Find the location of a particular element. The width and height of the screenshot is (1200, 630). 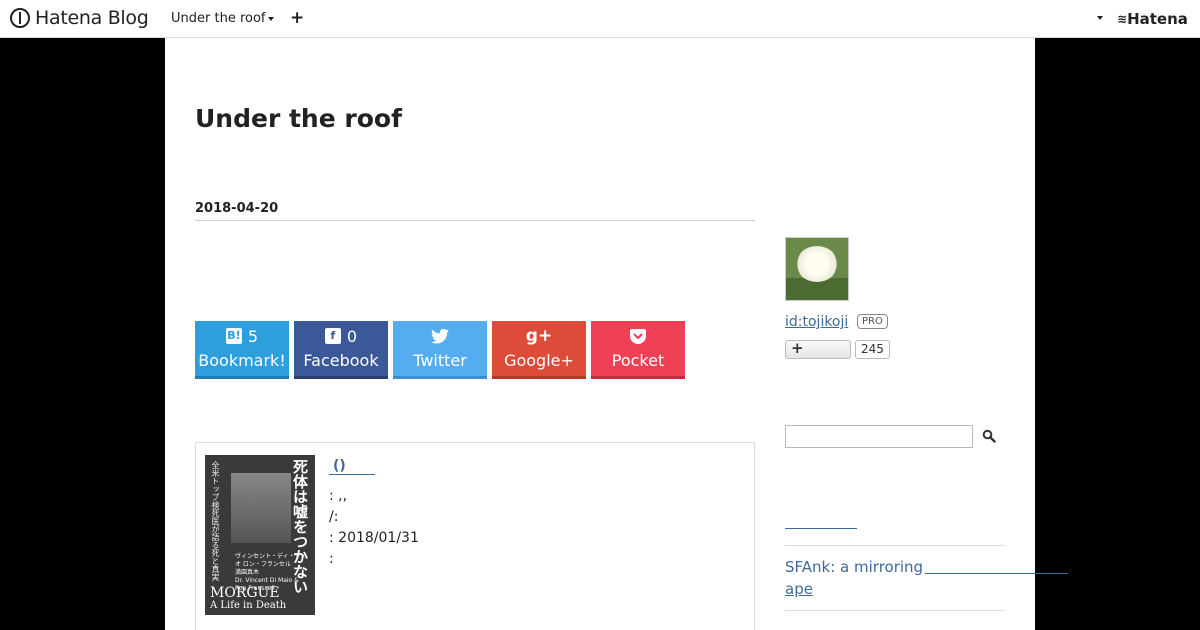

hatena-blog-logo: Hatena Blog is located at coordinates (79, 18).